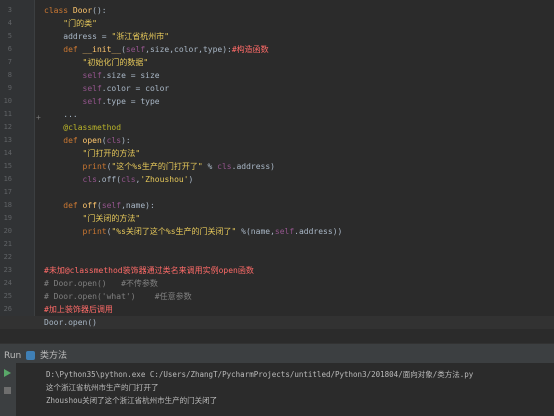 The width and height of the screenshot is (554, 416). I want to click on line-number: 15, so click(7, 166).